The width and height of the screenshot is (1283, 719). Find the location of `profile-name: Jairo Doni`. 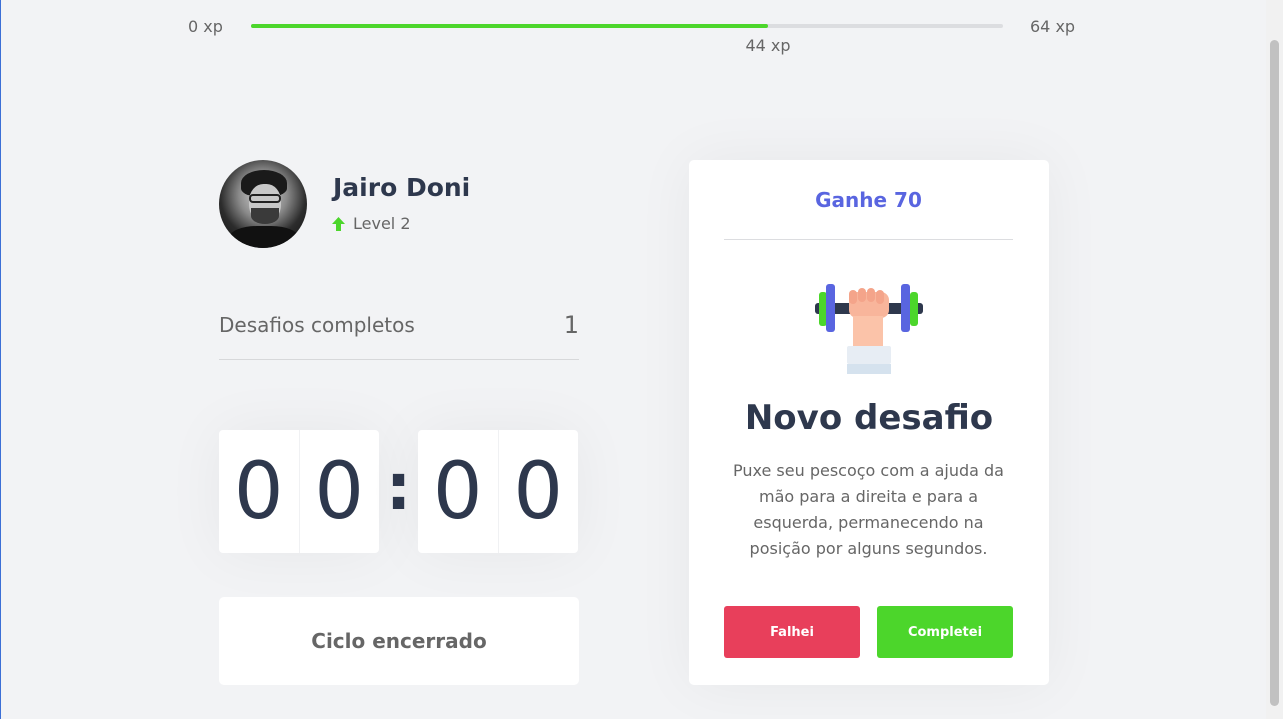

profile-name: Jairo Doni is located at coordinates (402, 187).